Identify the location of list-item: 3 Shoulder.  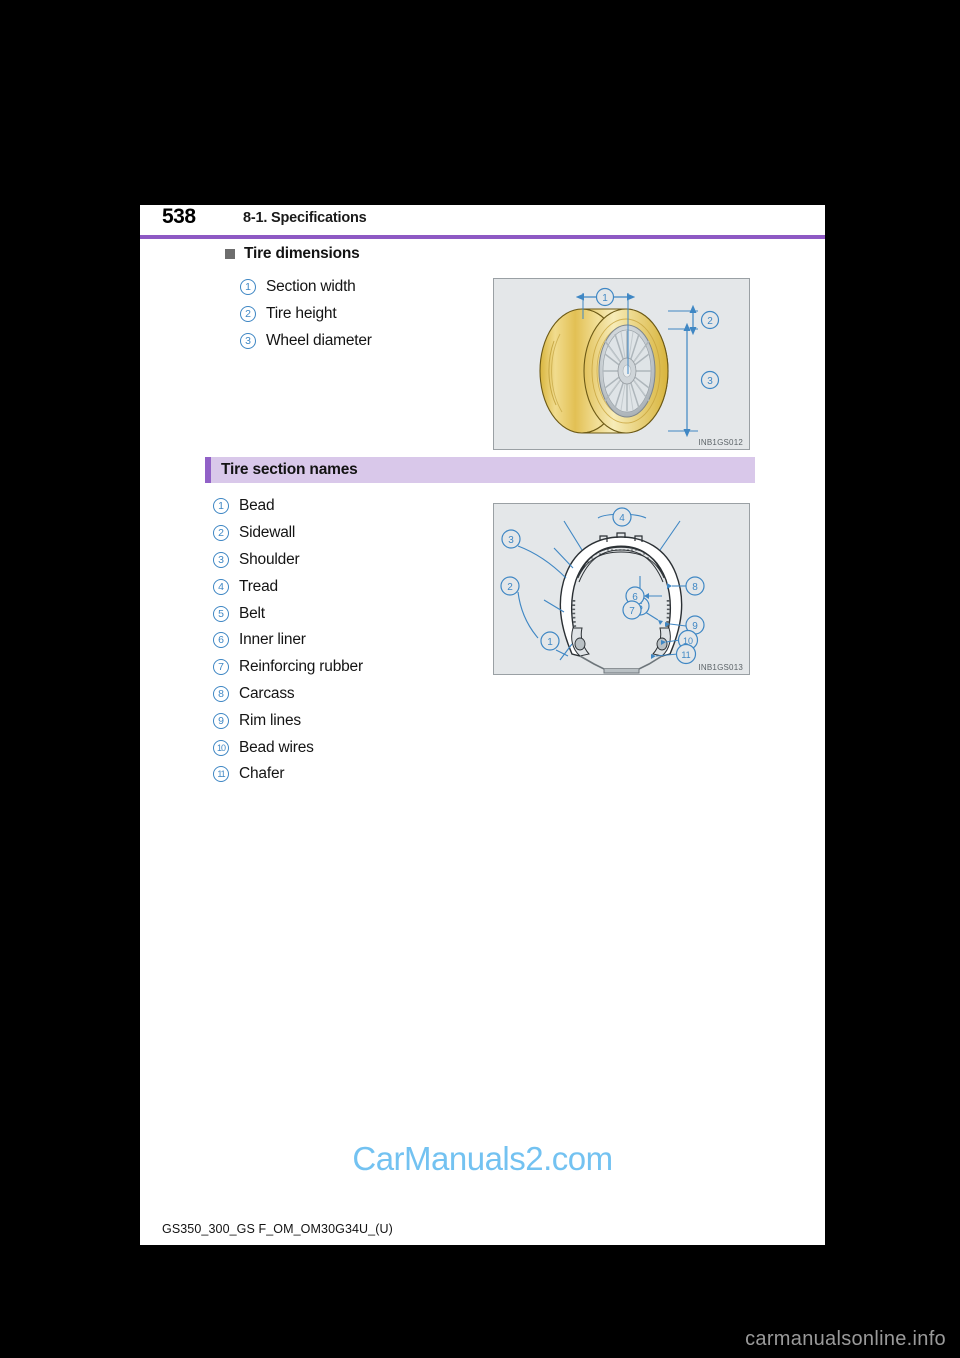
(288, 560).